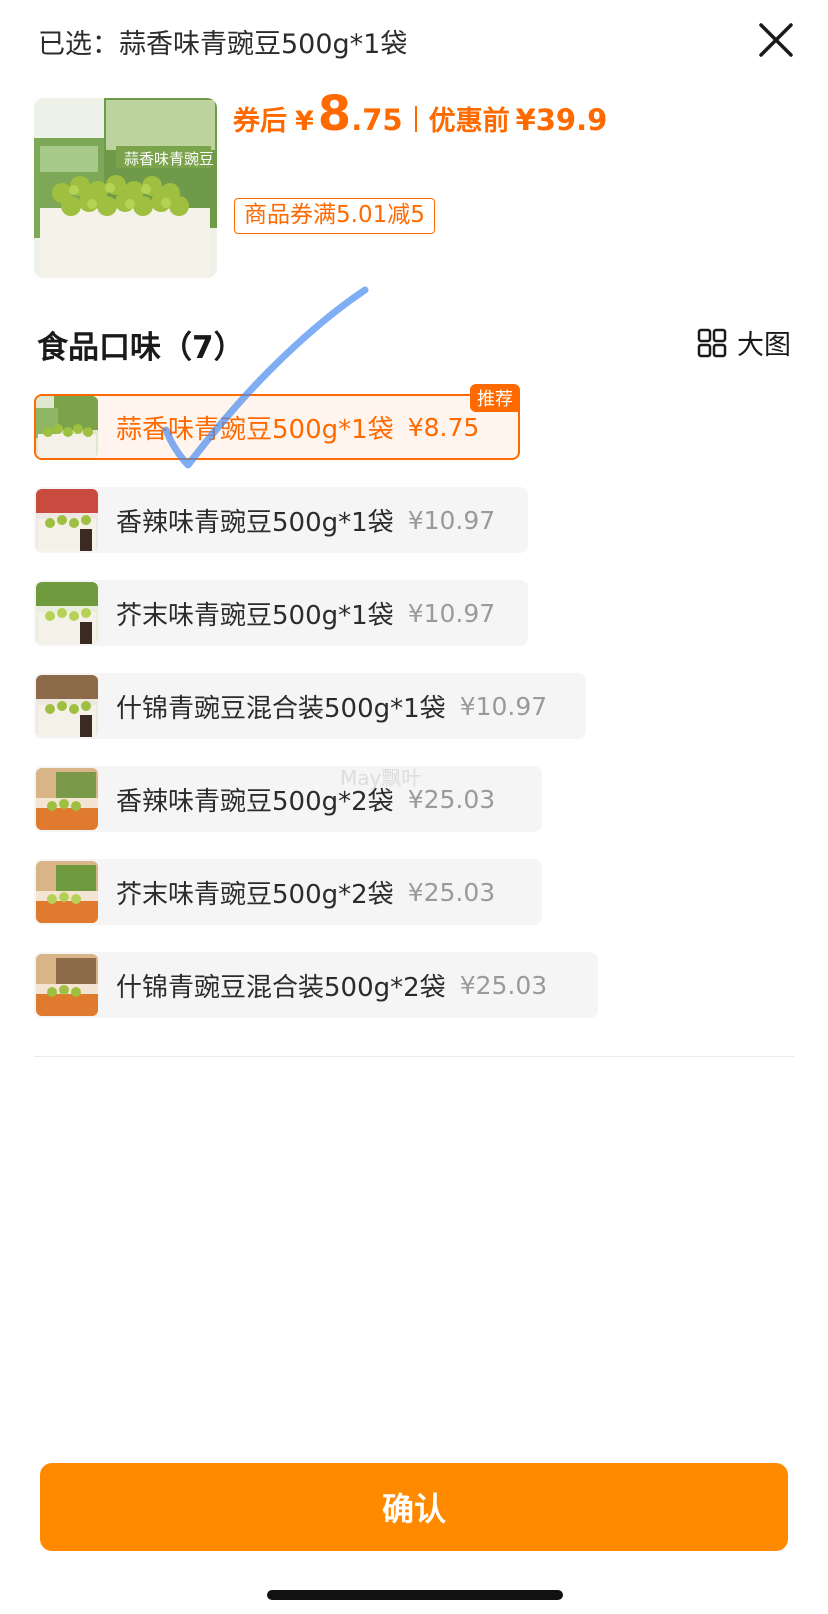 This screenshot has width=828, height=1614. What do you see at coordinates (288, 799) in the screenshot?
I see `flavor-option-spicy-2: 香辣味青豌豆500g*2袋 ¥25.03` at bounding box center [288, 799].